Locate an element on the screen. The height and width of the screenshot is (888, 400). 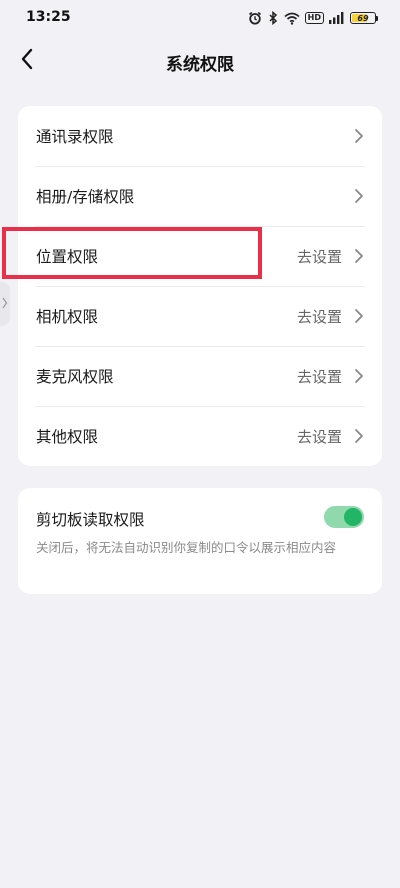
battery-level: 69 is located at coordinates (363, 18).